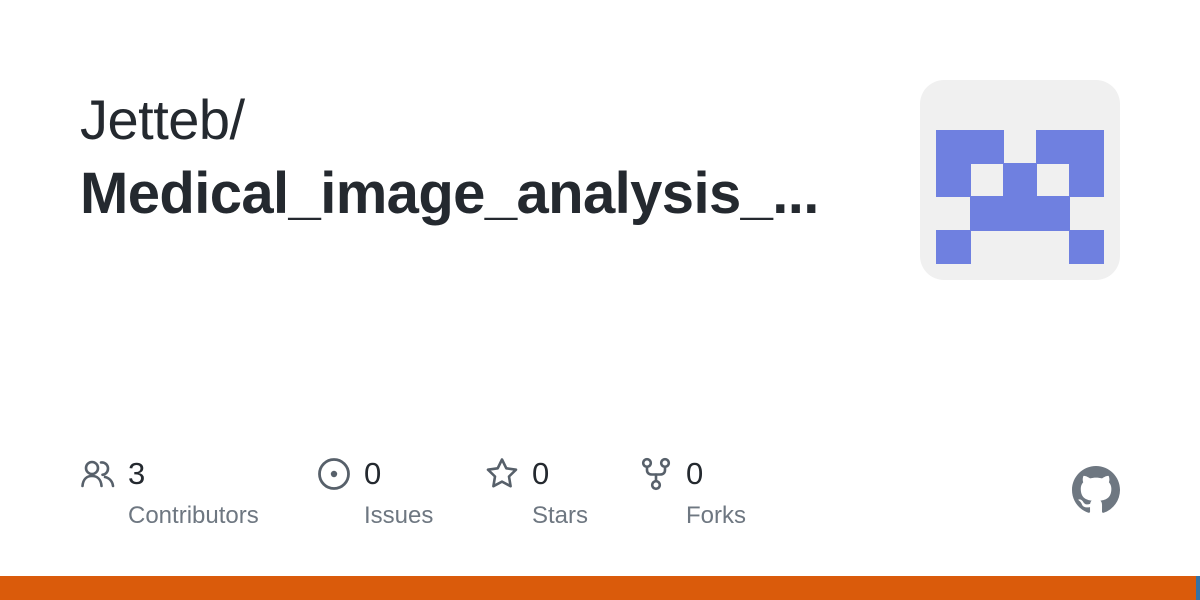 Image resolution: width=1200 pixels, height=600 pixels. What do you see at coordinates (399, 515) in the screenshot?
I see `issues-label: Issues` at bounding box center [399, 515].